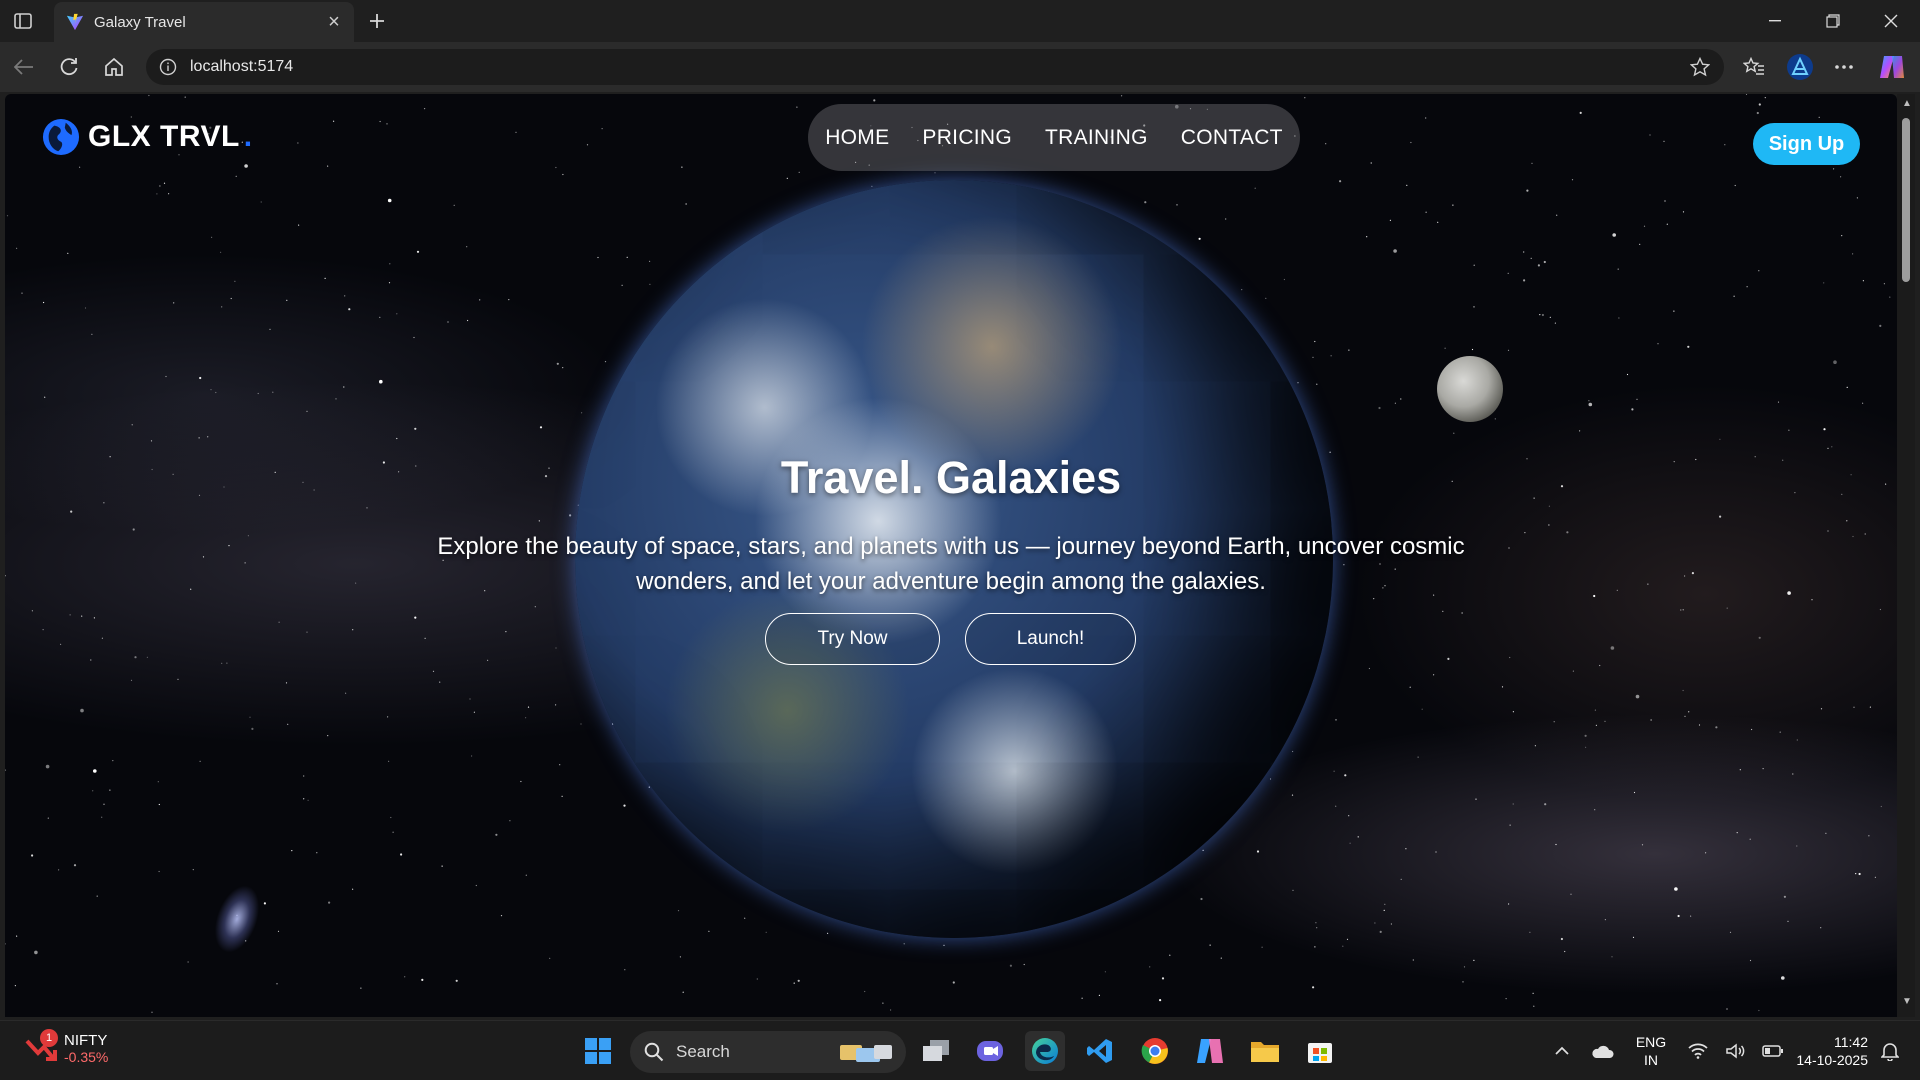  I want to click on tab-actions-icon, so click(23, 21).